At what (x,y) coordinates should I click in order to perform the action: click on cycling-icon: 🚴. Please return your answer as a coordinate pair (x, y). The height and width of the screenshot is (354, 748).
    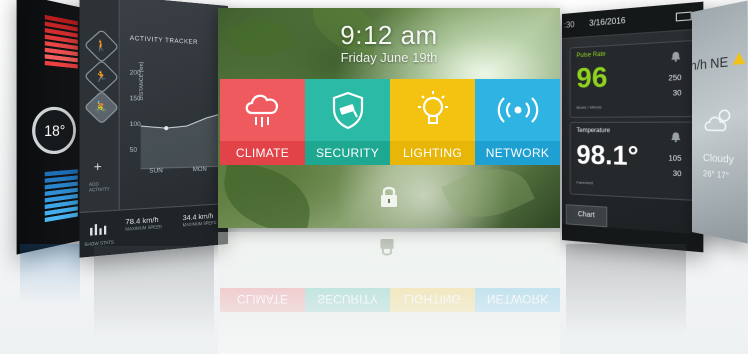
    Looking at the image, I should click on (101, 107).